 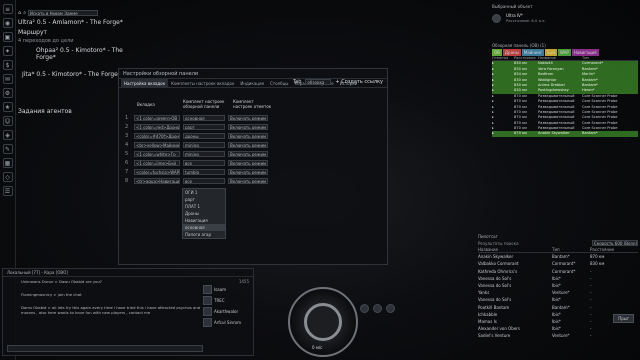 I want to click on chat-member: Arfcul Sinrom, so click(x=228, y=322).